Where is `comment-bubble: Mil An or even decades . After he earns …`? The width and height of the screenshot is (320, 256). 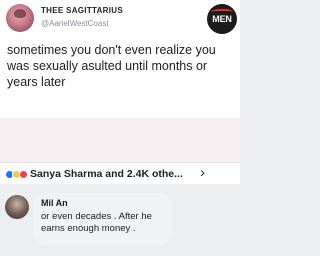 comment-bubble: Mil An or even decades . After he earns … is located at coordinates (102, 219).